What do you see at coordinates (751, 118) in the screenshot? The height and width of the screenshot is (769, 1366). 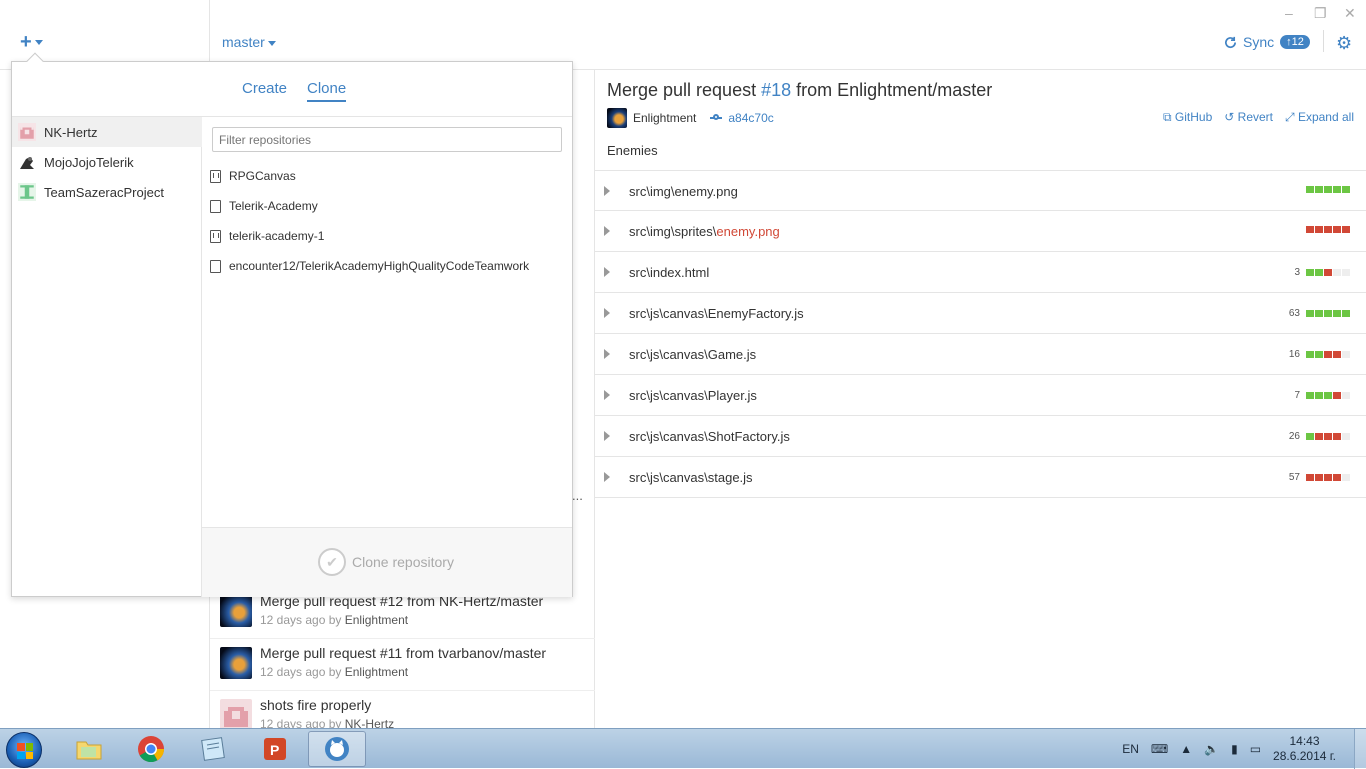 I see `commit-sha: a84c70c` at bounding box center [751, 118].